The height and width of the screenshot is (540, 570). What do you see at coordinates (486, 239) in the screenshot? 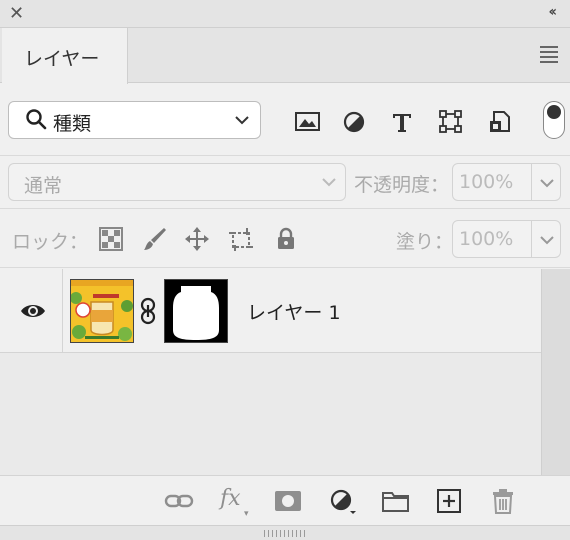
I see `fill-value: 100%` at bounding box center [486, 239].